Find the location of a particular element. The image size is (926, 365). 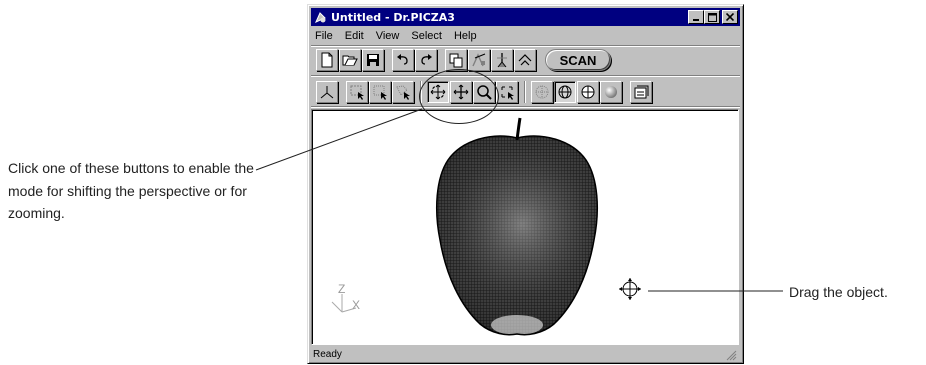

point-display-button is located at coordinates (542, 92).